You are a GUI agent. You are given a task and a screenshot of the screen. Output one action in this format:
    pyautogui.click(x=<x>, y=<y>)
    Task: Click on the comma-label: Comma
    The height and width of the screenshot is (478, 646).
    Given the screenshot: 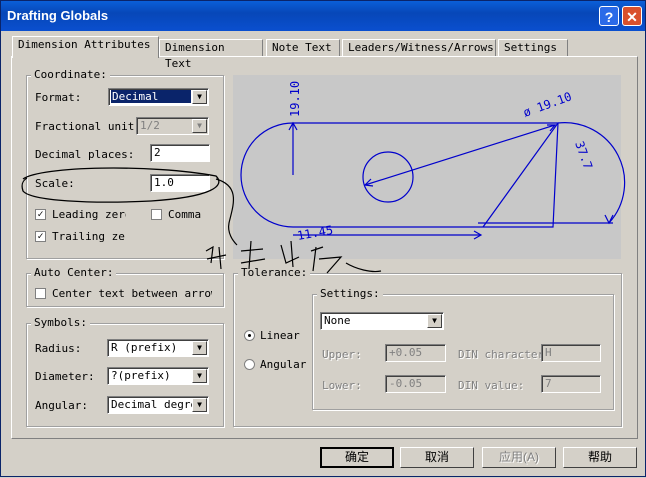 What is the action you would take?
    pyautogui.click(x=185, y=214)
    